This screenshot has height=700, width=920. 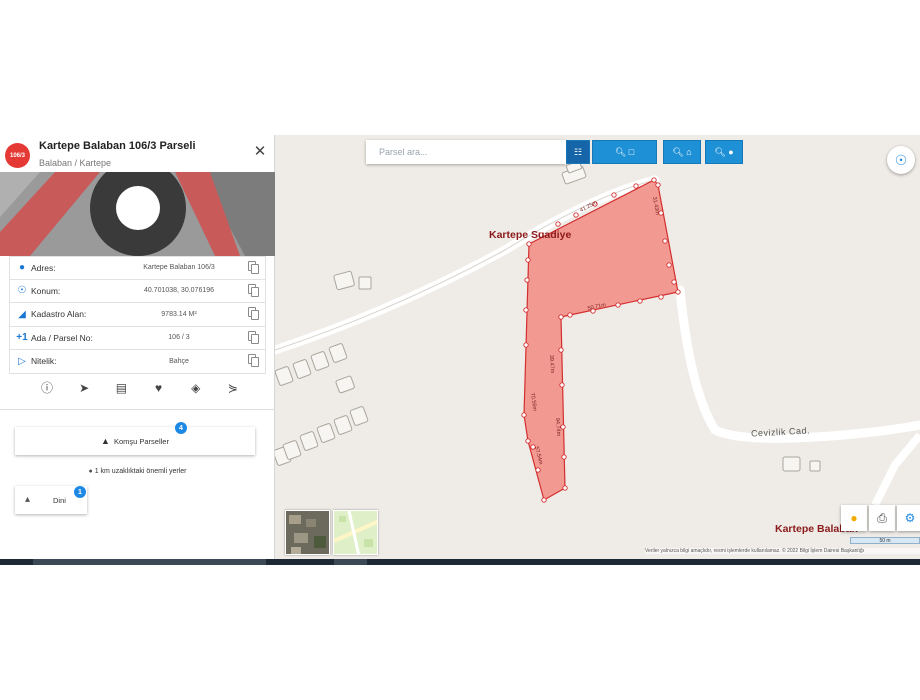 I want to click on taskbar, so click(x=460, y=562).